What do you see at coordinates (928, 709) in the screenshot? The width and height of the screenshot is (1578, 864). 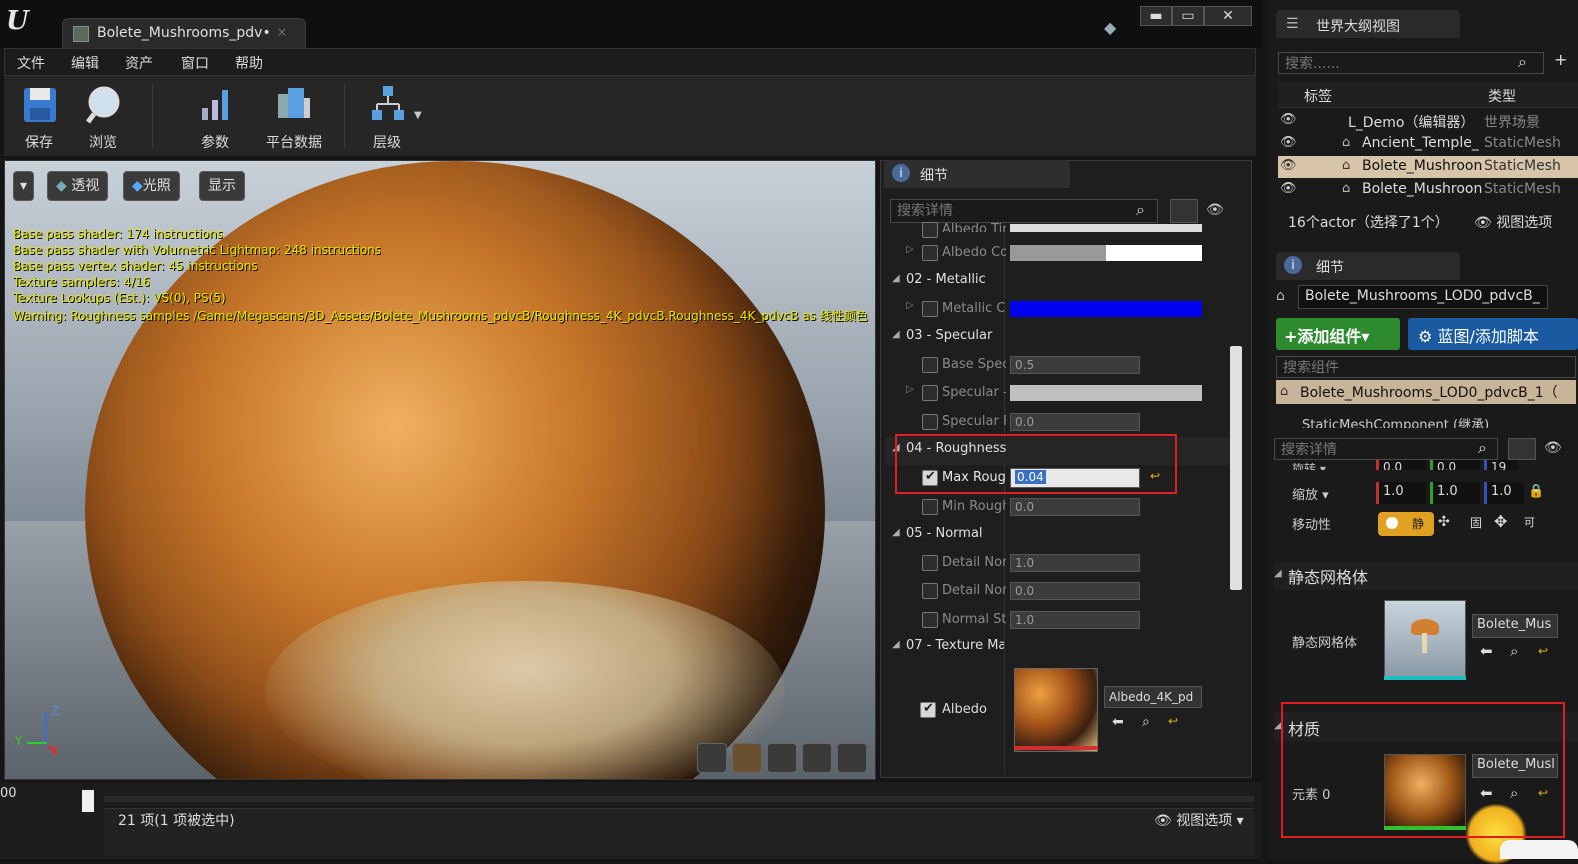 I see `checkbox-checked` at bounding box center [928, 709].